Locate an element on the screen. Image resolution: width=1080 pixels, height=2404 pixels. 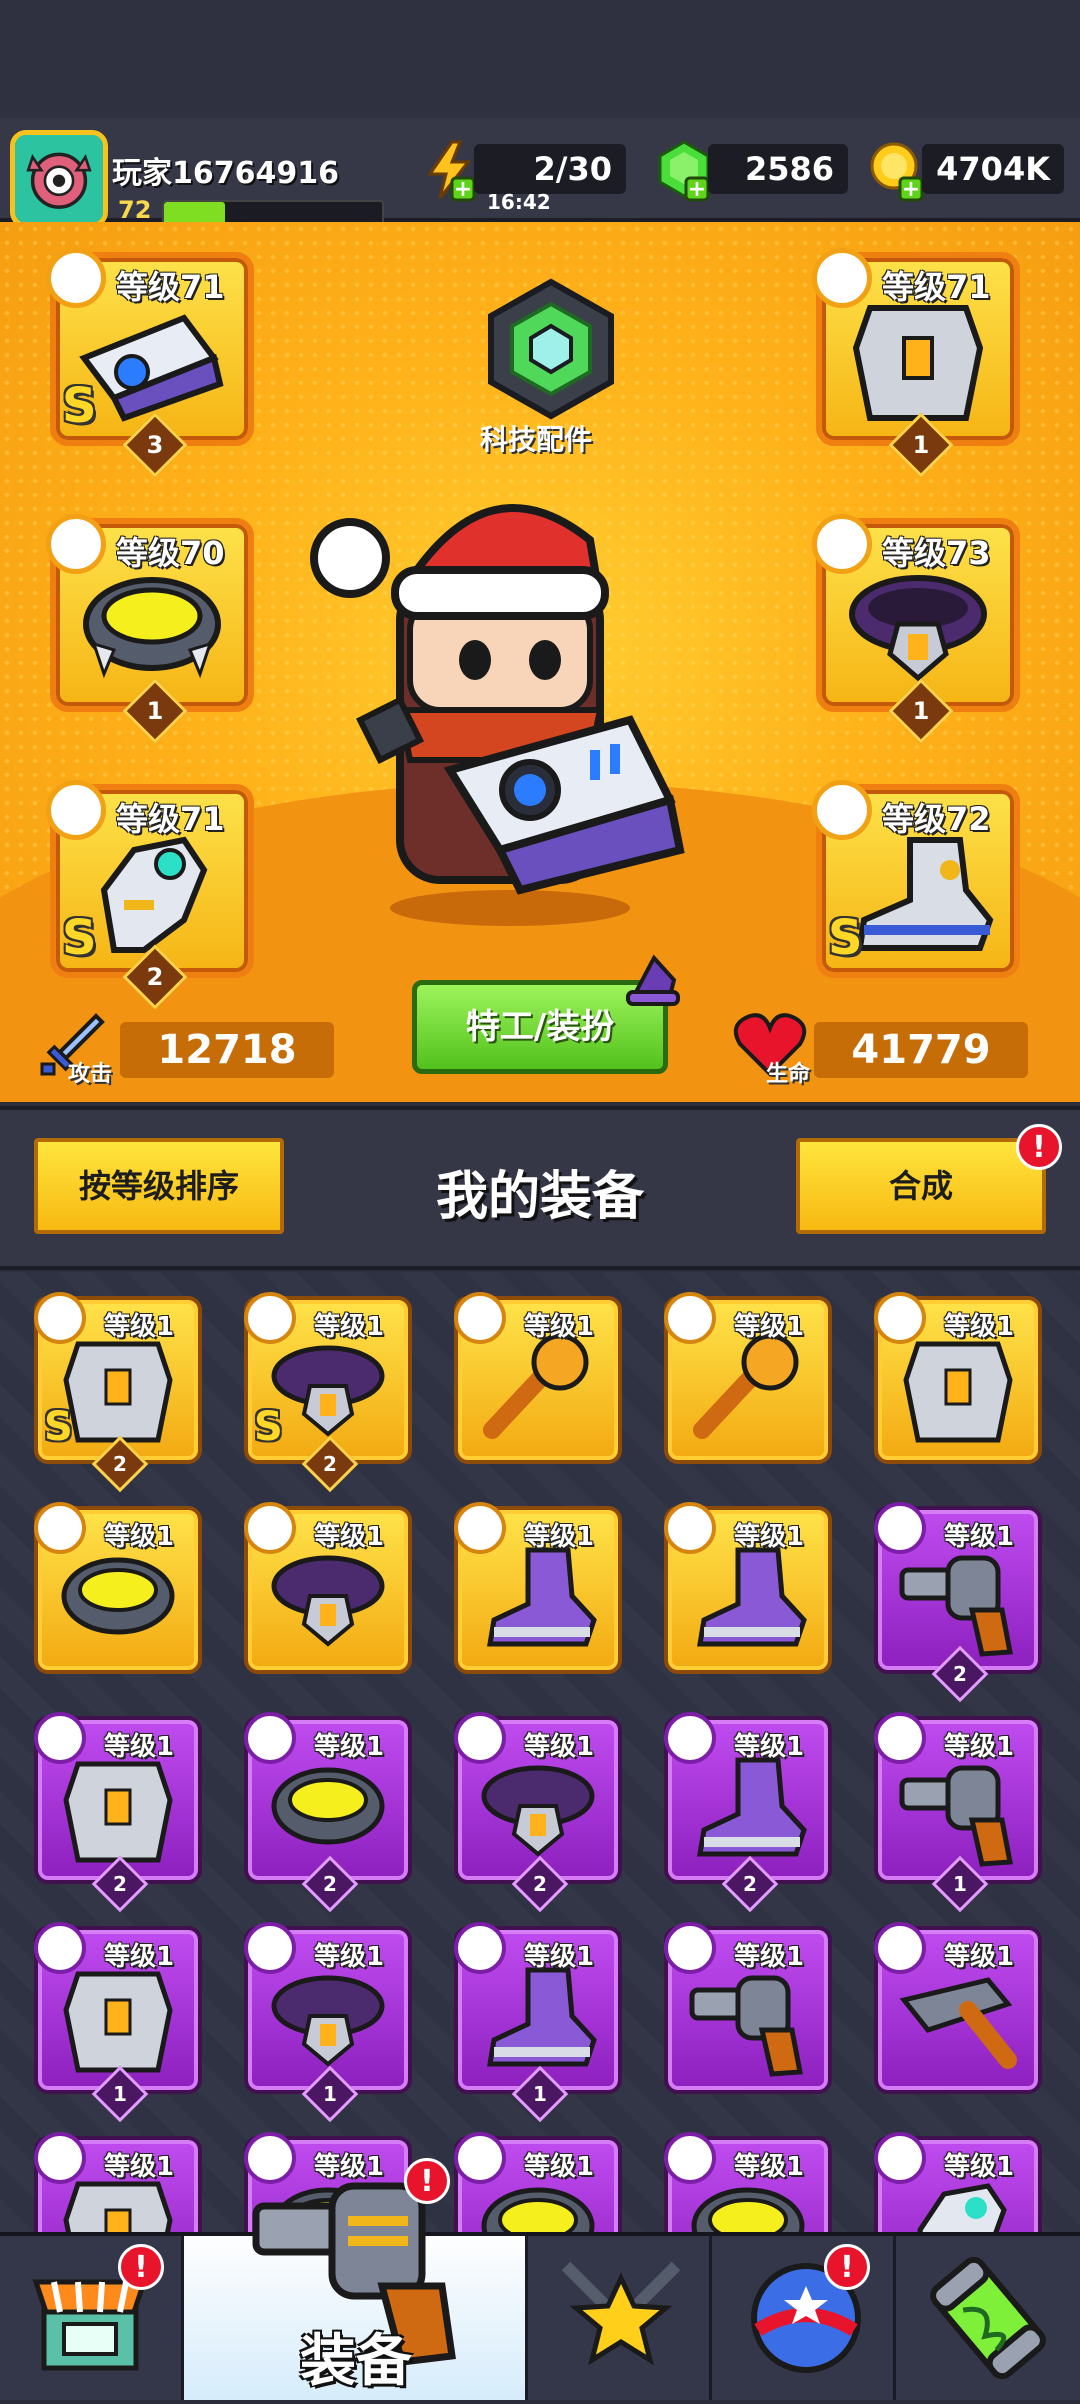
energy-plus-icon: + is located at coordinates (450, 170).